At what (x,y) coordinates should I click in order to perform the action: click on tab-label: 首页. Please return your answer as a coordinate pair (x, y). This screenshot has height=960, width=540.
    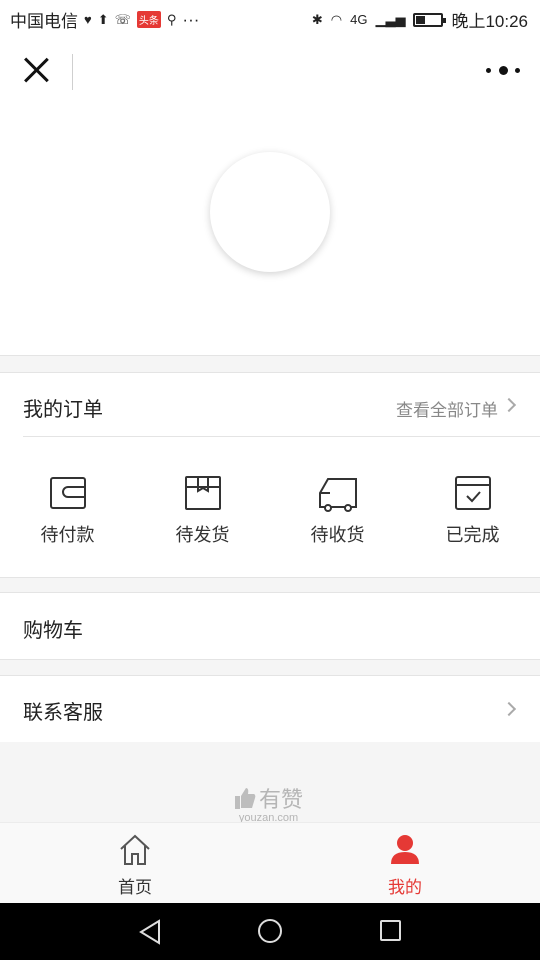
    Looking at the image, I should click on (135, 887).